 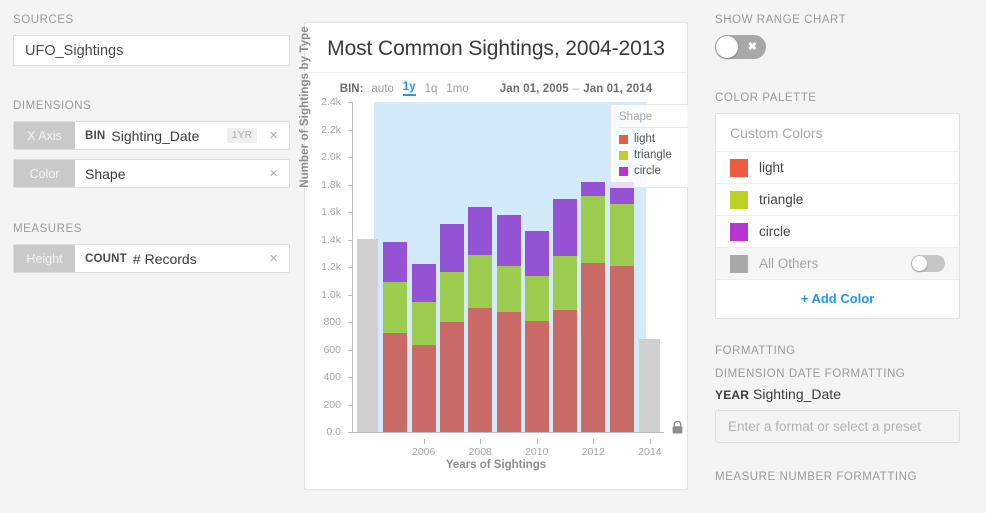 I want to click on bar-segment-light-2006, so click(x=423, y=388).